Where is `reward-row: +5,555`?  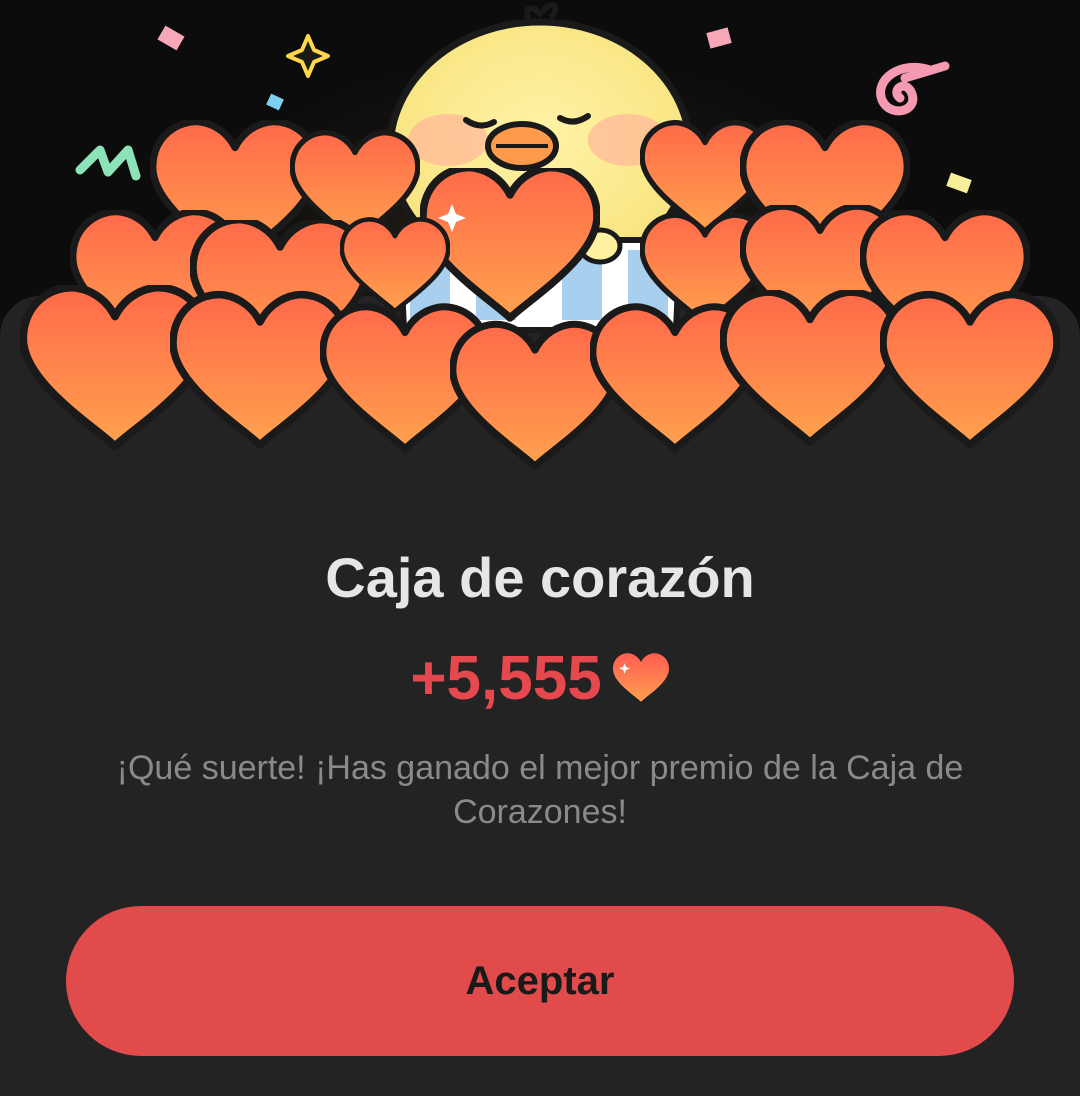 reward-row: +5,555 is located at coordinates (540, 678).